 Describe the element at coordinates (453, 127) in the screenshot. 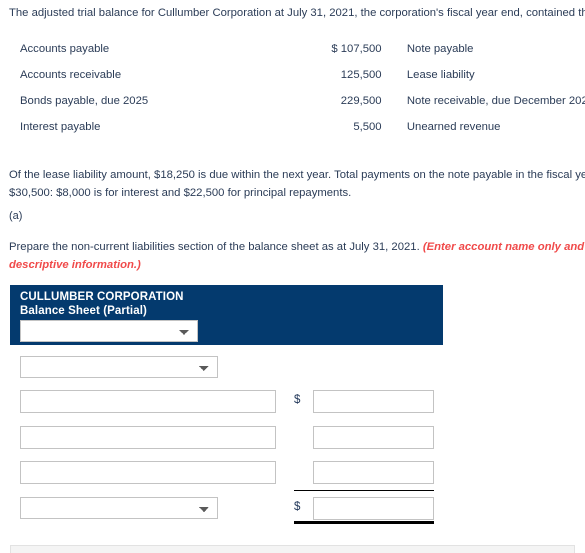

I see `account-name-right: Unearned revenue` at that location.